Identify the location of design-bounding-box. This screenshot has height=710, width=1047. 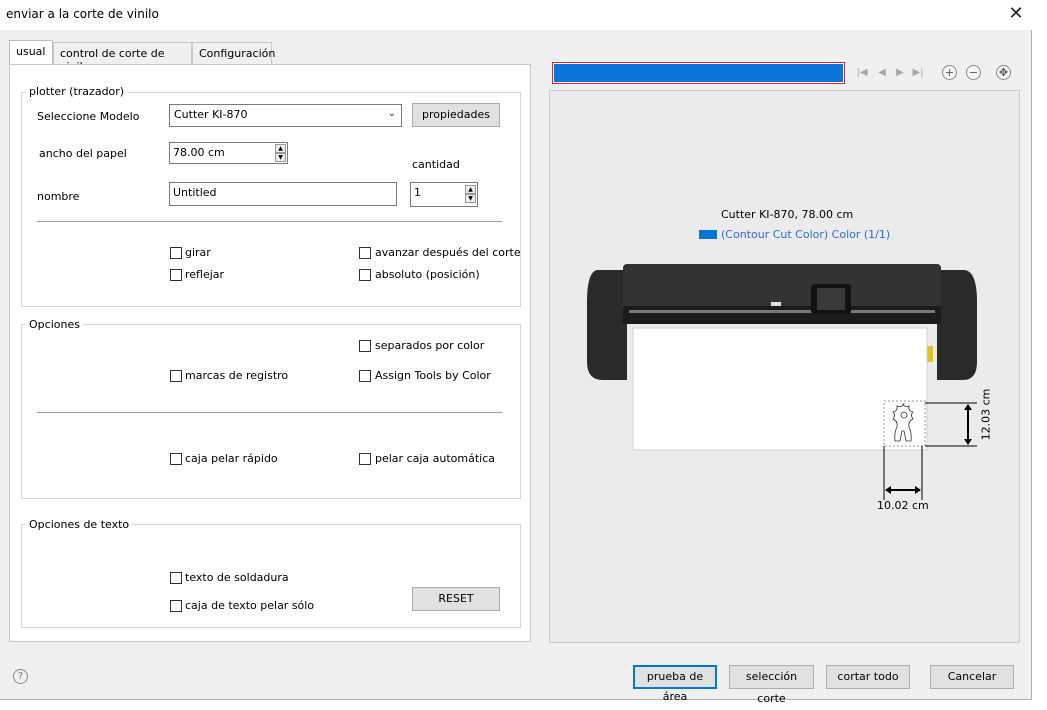
(904, 423).